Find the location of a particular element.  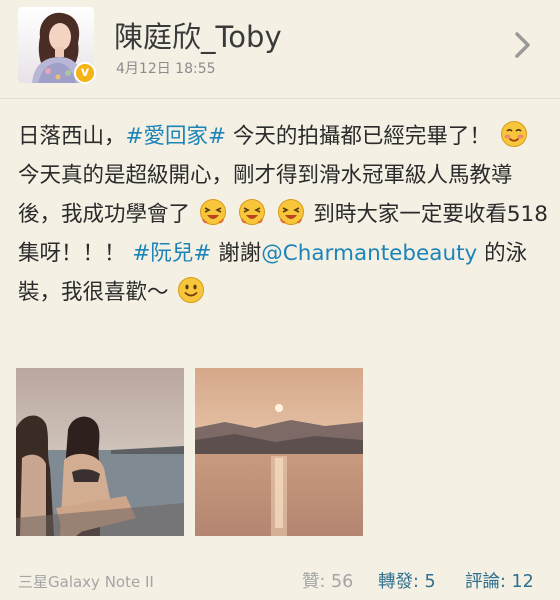

chevron-right-icon is located at coordinates (523, 45).